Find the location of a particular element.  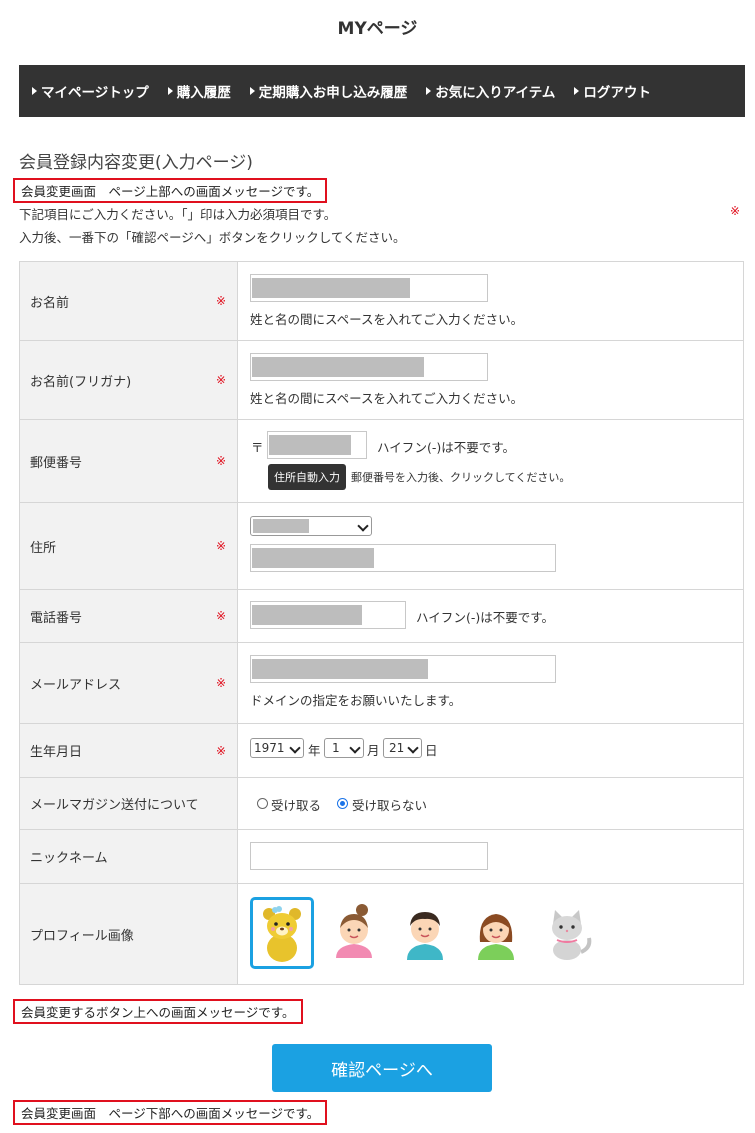

avatar-bear is located at coordinates (282, 933).